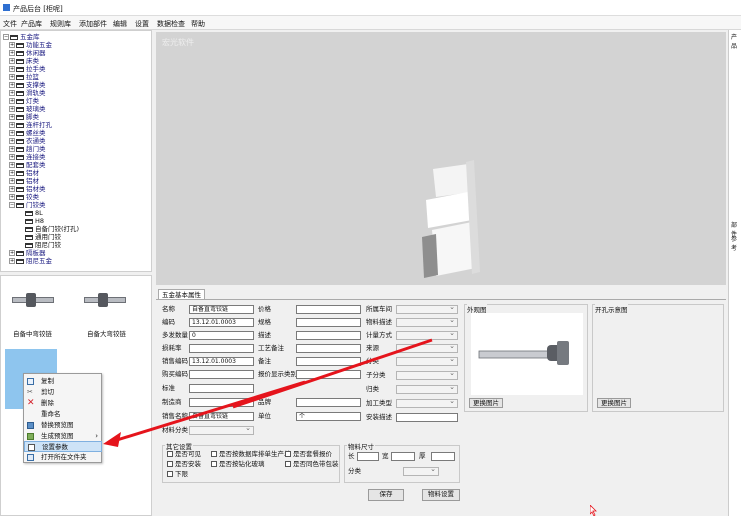 The image size is (741, 516). What do you see at coordinates (221, 416) in the screenshot?
I see `sales-name-field: 自备直弯铰链` at bounding box center [221, 416].